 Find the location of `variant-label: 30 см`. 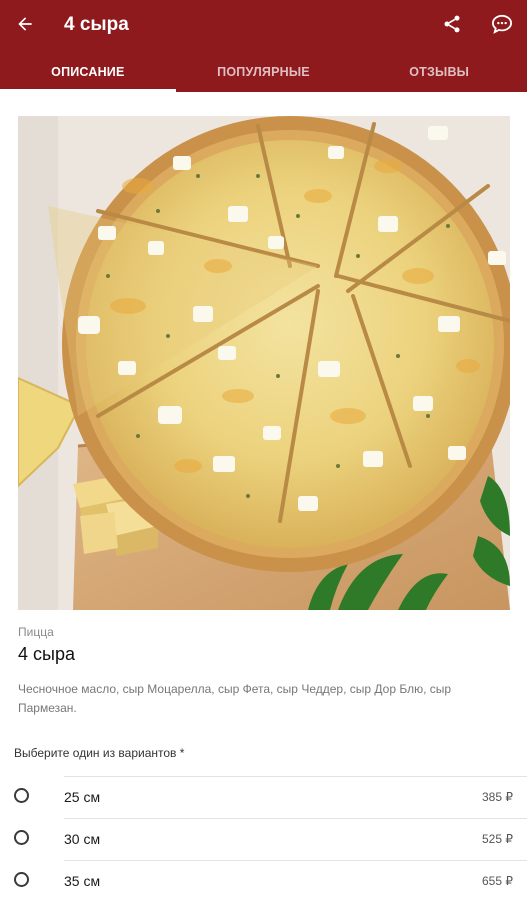

variant-label: 30 см is located at coordinates (82, 839).